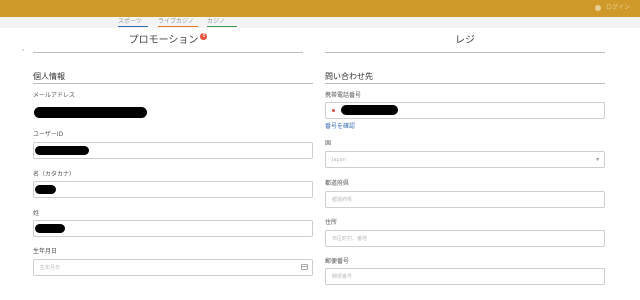  What do you see at coordinates (320, 22) in the screenshot?
I see `sub-navigation: スポーツ ライブカジノ カジノ` at bounding box center [320, 22].